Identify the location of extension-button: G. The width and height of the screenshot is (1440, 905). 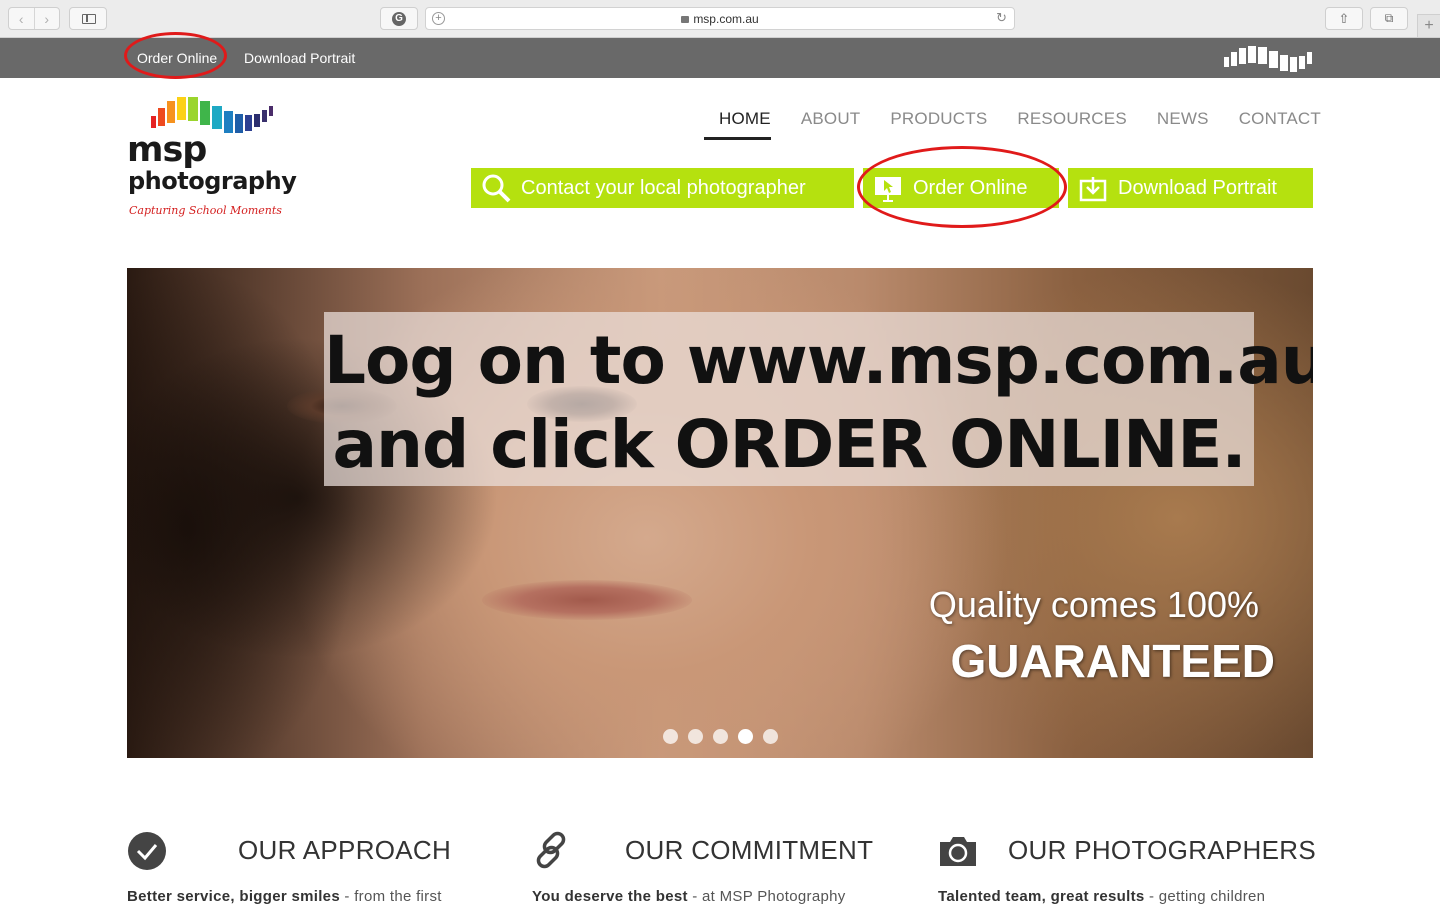
(399, 18).